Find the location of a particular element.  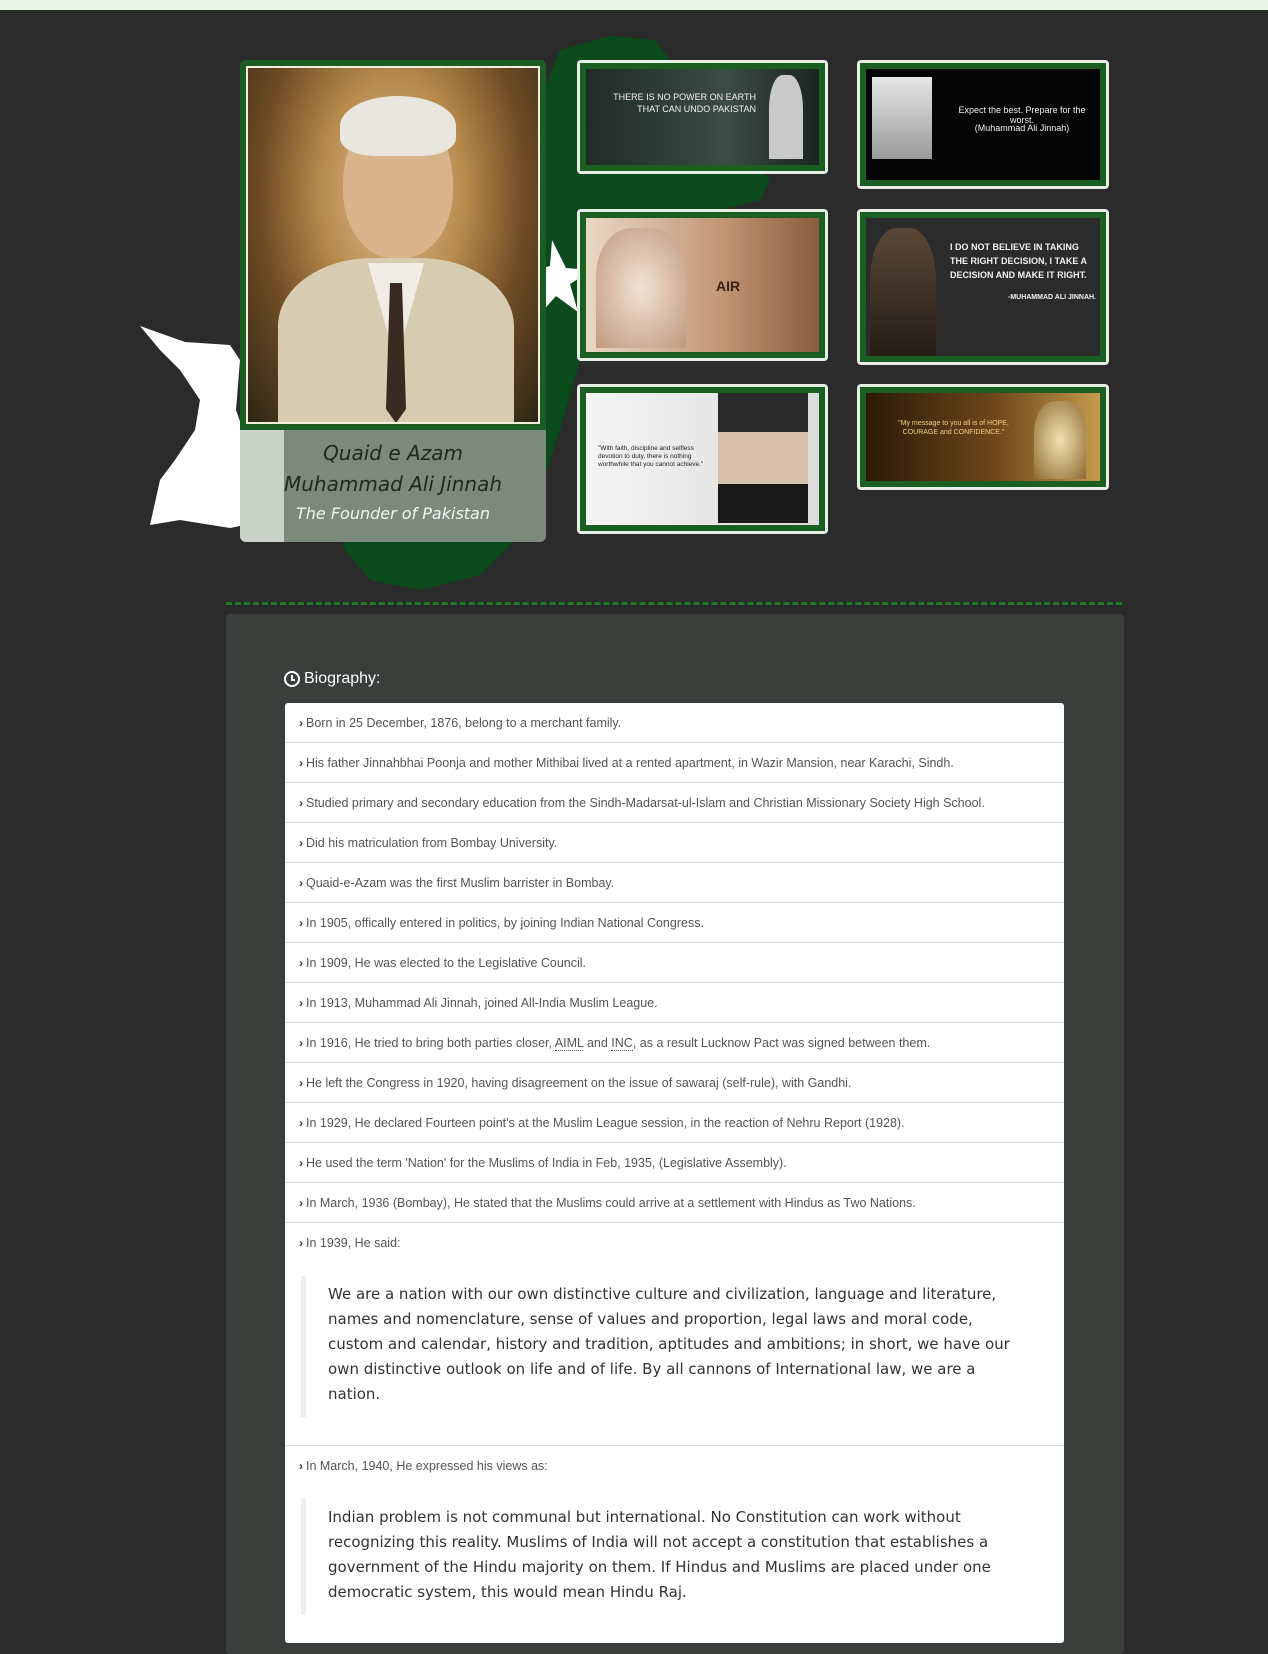

biography-heading: Biography: is located at coordinates (332, 679).